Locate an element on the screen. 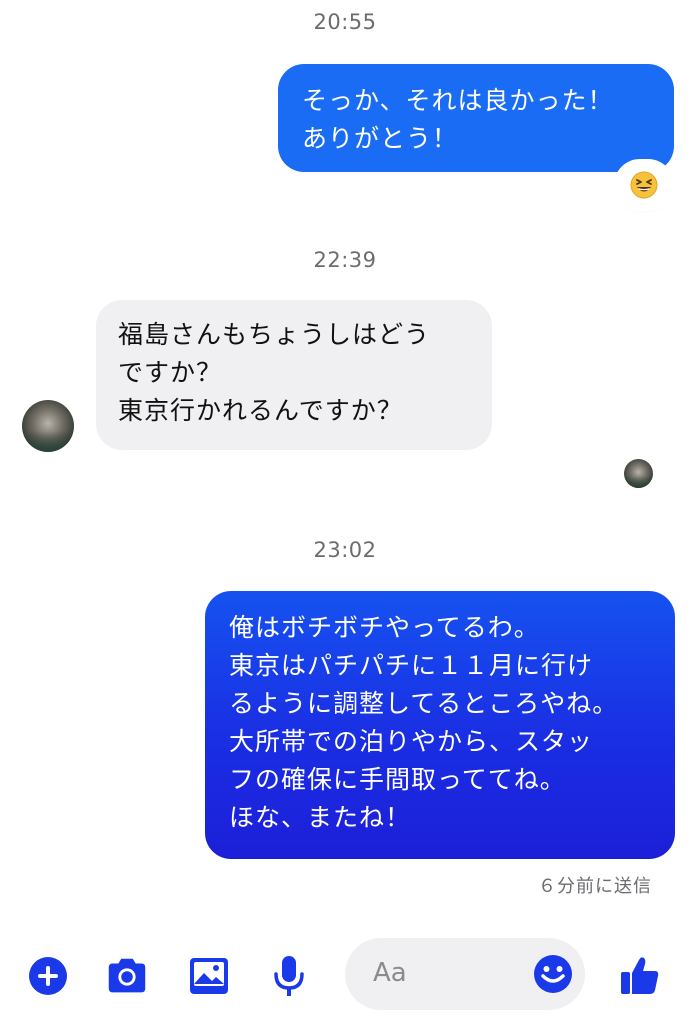 The height and width of the screenshot is (1024, 690). message-input: Aa is located at coordinates (465, 974).